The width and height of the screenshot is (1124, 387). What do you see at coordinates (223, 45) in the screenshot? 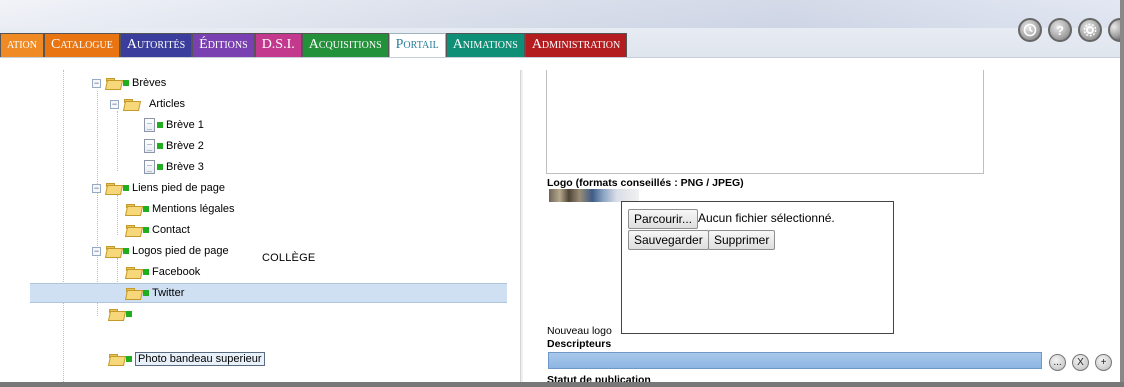
I see `tab-editions: Éditions` at bounding box center [223, 45].